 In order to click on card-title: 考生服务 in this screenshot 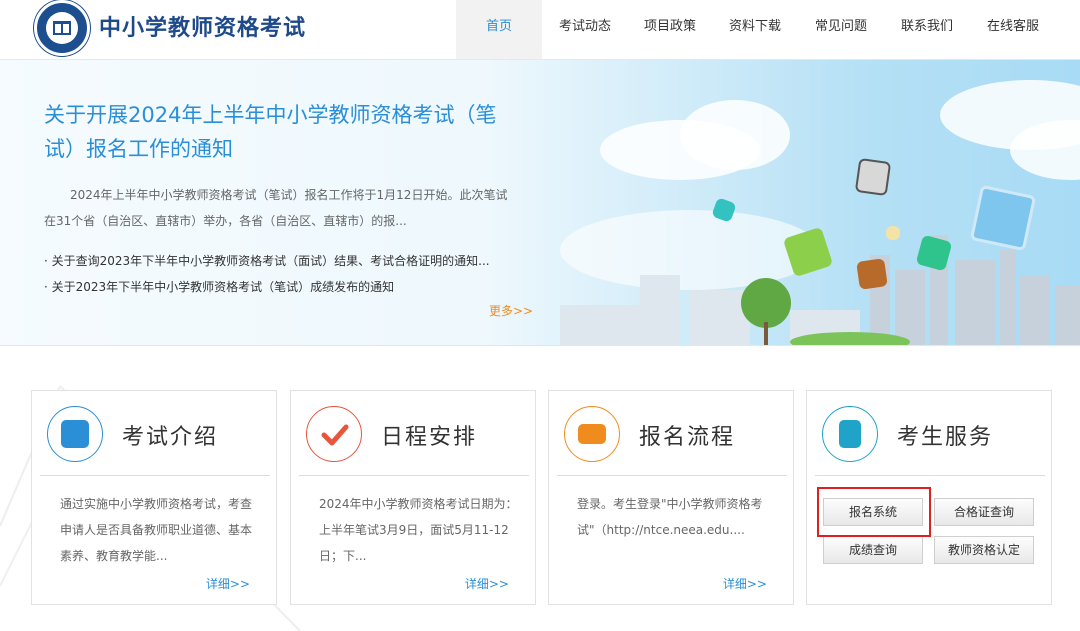, I will do `click(945, 435)`.